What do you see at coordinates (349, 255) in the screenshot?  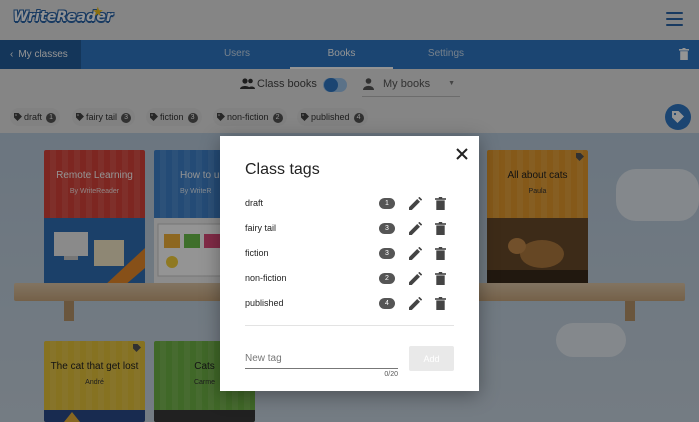 I see `tag-row: fiction 3` at bounding box center [349, 255].